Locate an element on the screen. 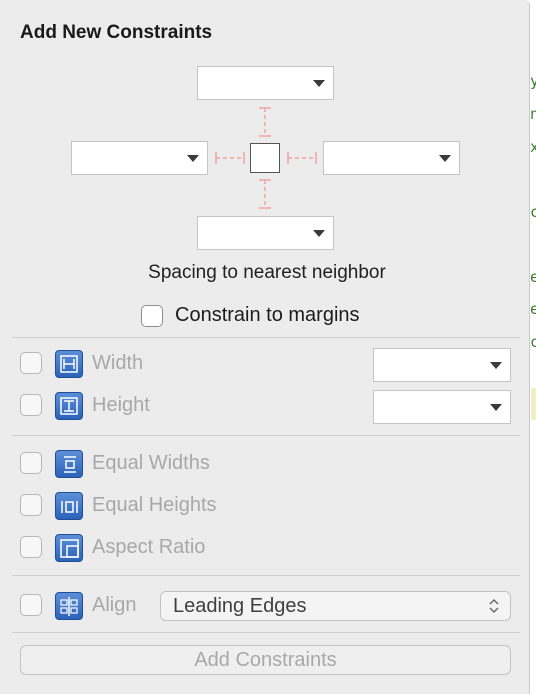 Image resolution: width=536 pixels, height=694 pixels. equal-widths-icon is located at coordinates (69, 464).